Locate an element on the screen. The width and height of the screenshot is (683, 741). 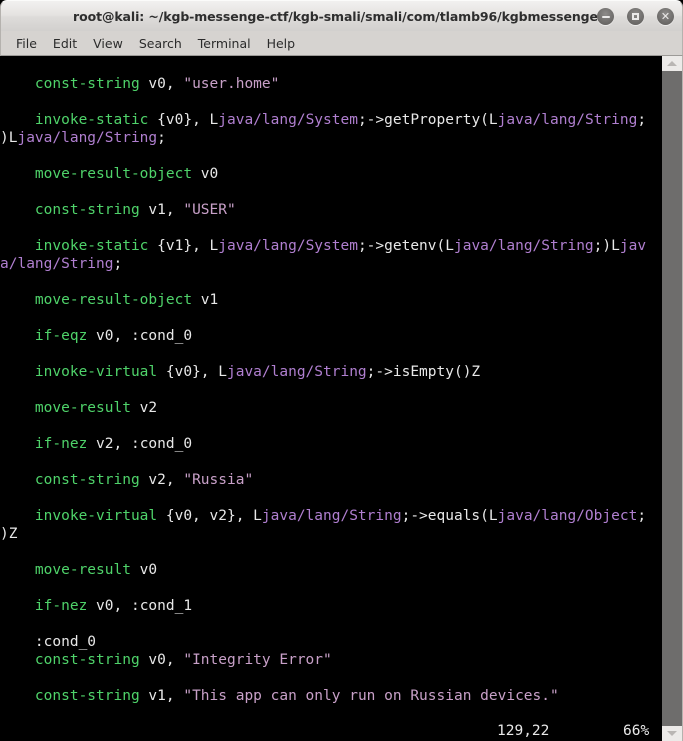
terminal-line: if-nez v2, :cond_0 is located at coordinates (331, 444).